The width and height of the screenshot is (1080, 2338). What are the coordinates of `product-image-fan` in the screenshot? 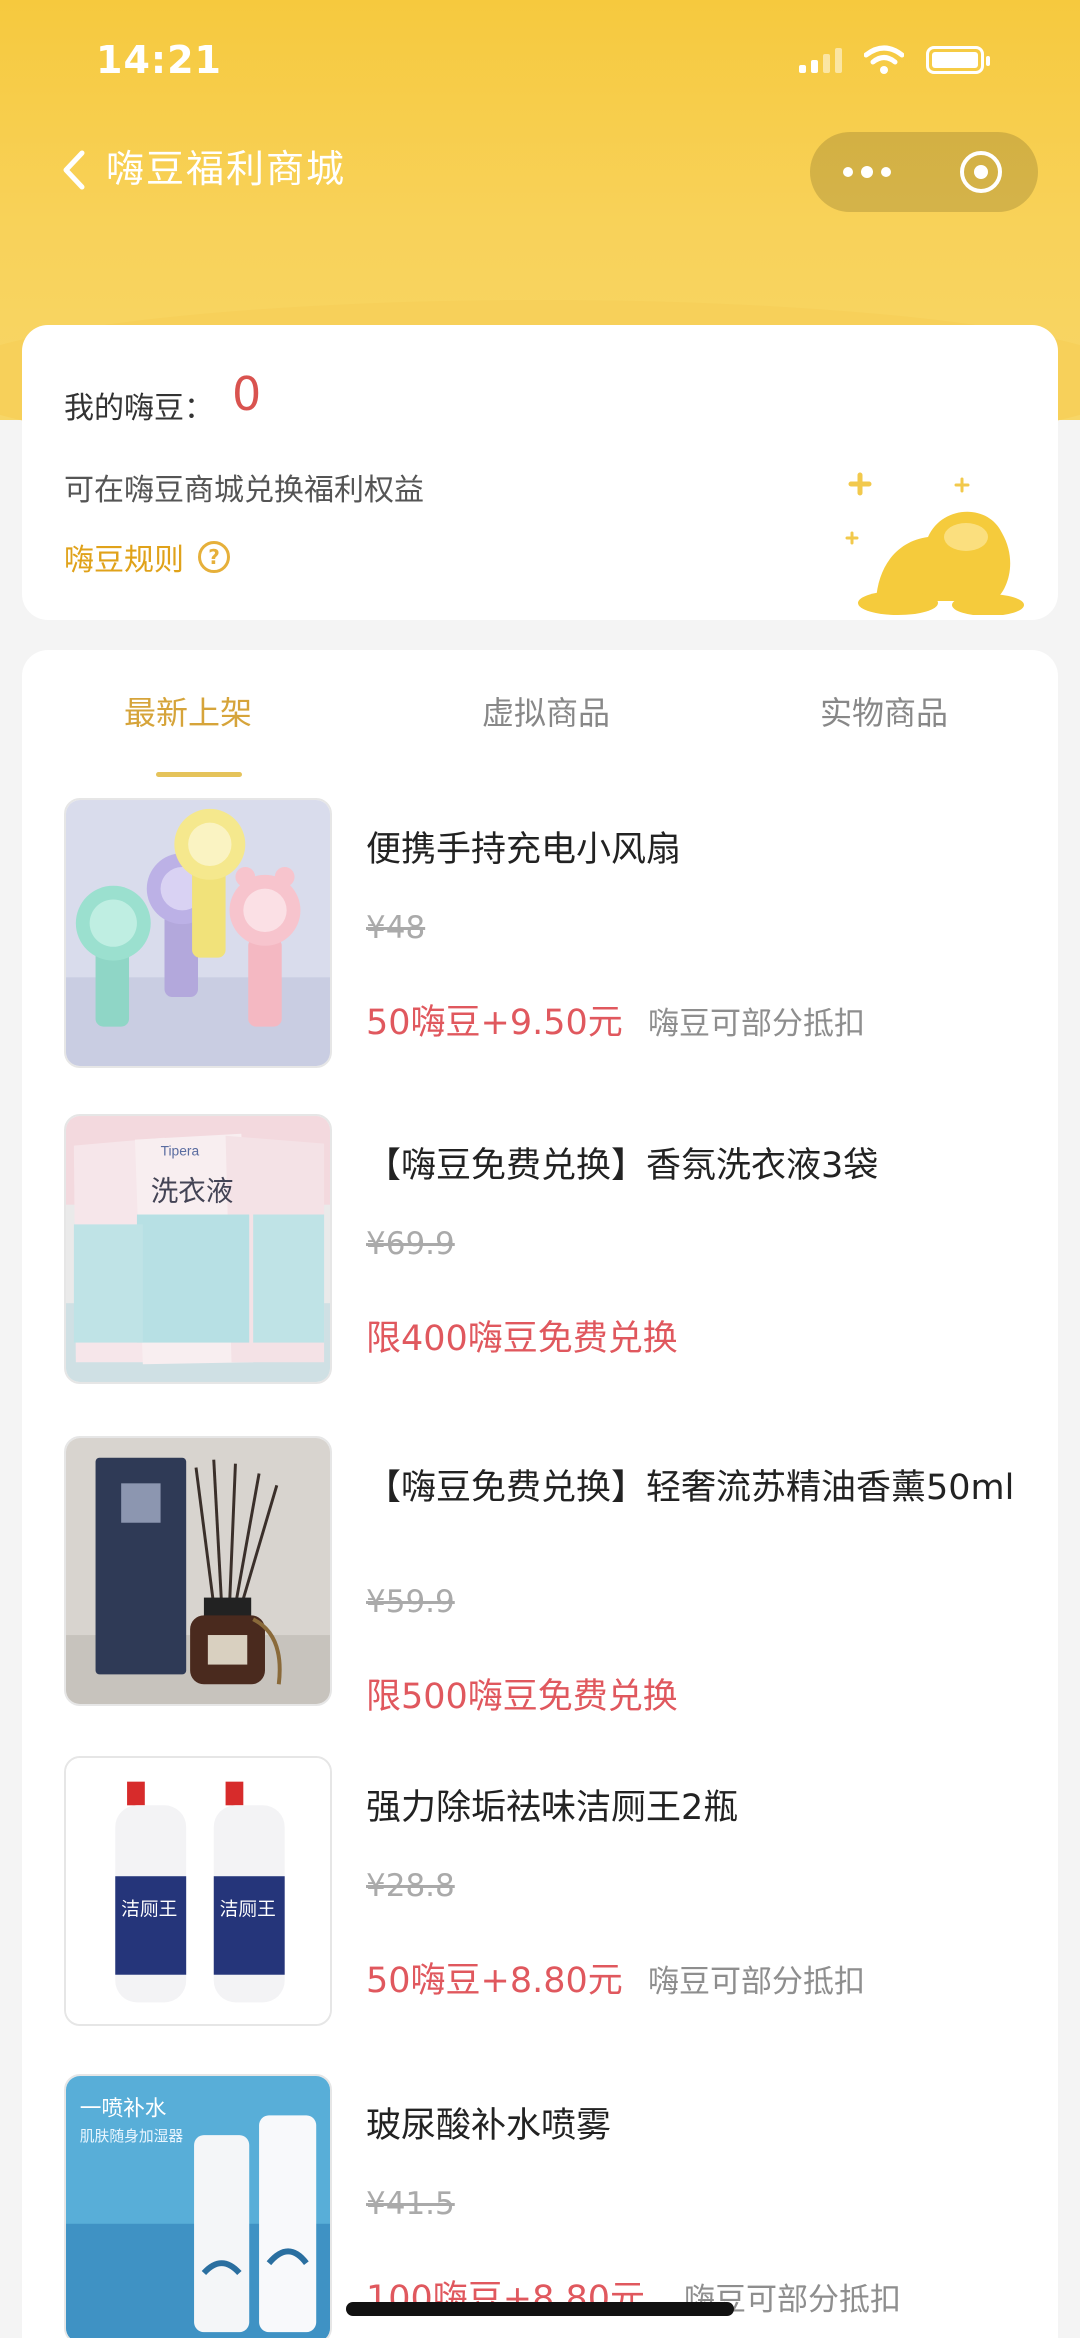 It's located at (198, 933).